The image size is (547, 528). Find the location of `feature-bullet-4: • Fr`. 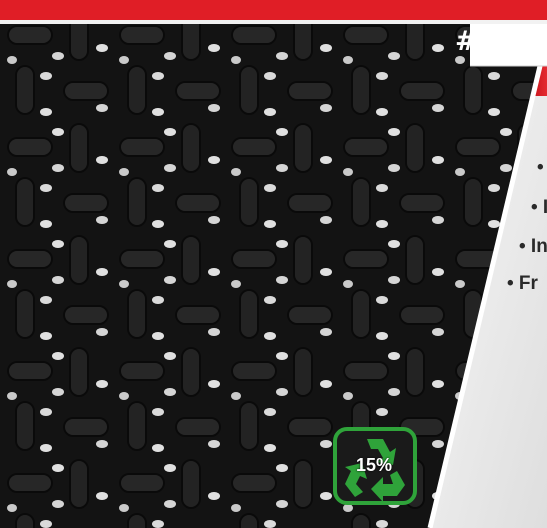

feature-bullet-4: • Fr is located at coordinates (522, 283).